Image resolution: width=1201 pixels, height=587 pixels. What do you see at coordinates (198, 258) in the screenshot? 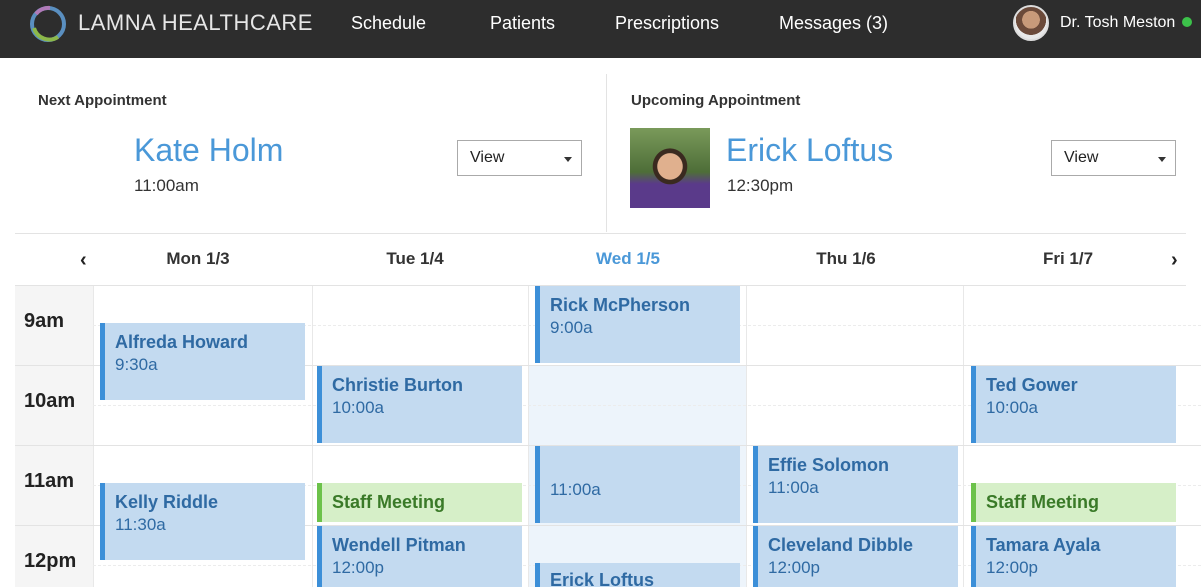
I see `day-header-mon: Mon 1/3` at bounding box center [198, 258].